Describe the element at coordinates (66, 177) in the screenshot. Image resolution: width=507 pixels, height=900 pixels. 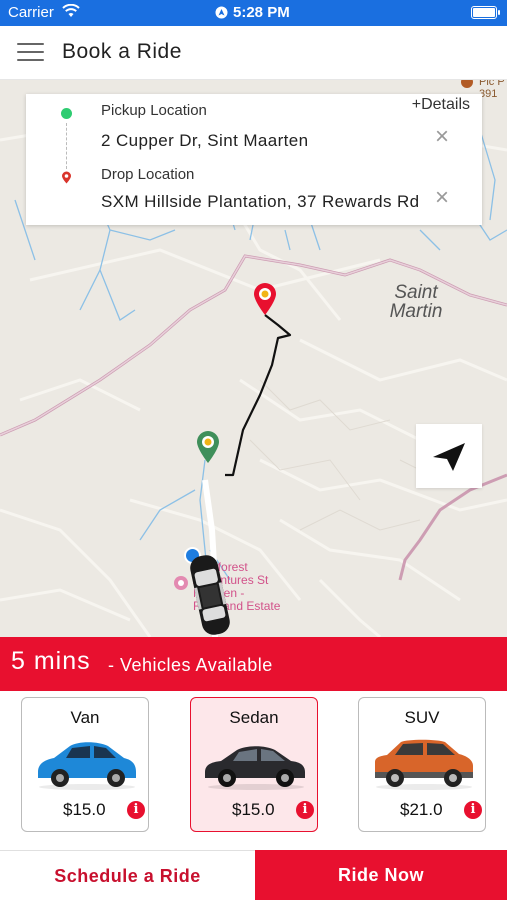
I see `drop-pin-icon` at that location.